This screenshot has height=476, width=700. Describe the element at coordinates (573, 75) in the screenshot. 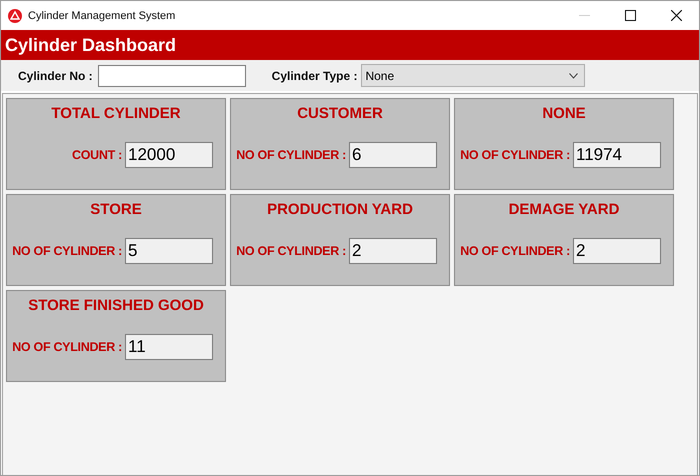

I see `caret-icon` at that location.